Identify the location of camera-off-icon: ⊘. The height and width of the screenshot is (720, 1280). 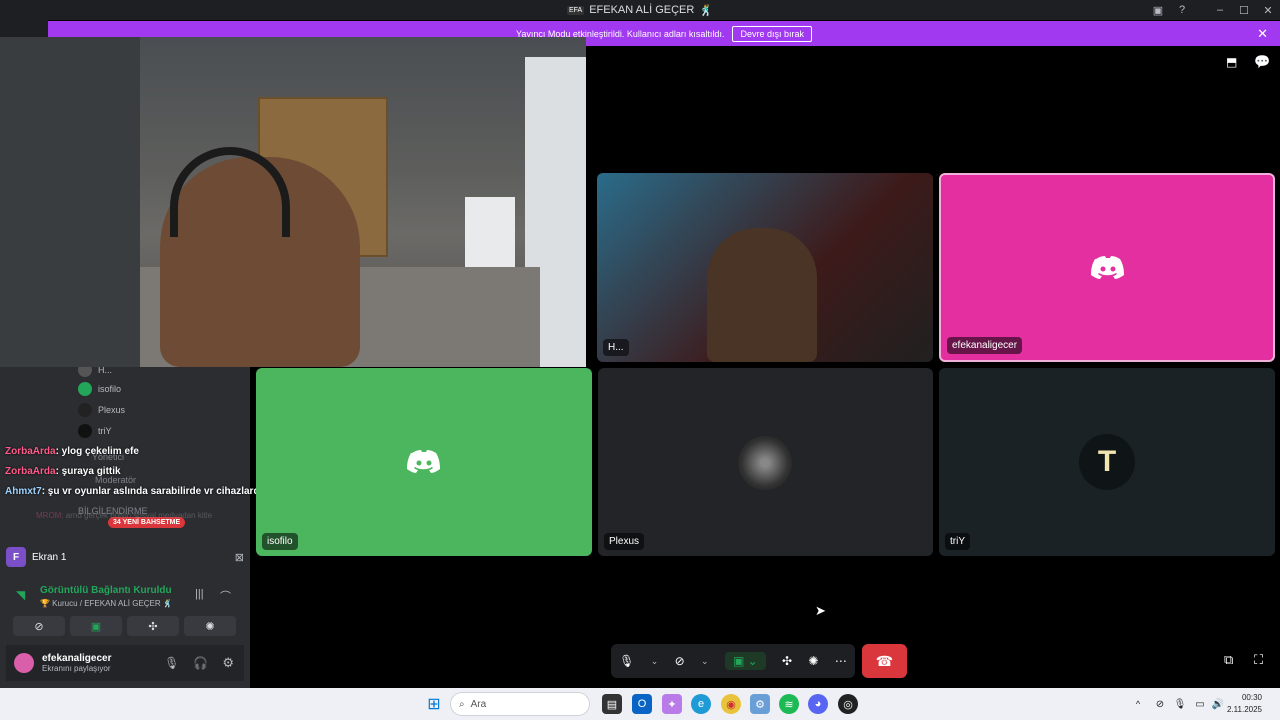
(39, 626).